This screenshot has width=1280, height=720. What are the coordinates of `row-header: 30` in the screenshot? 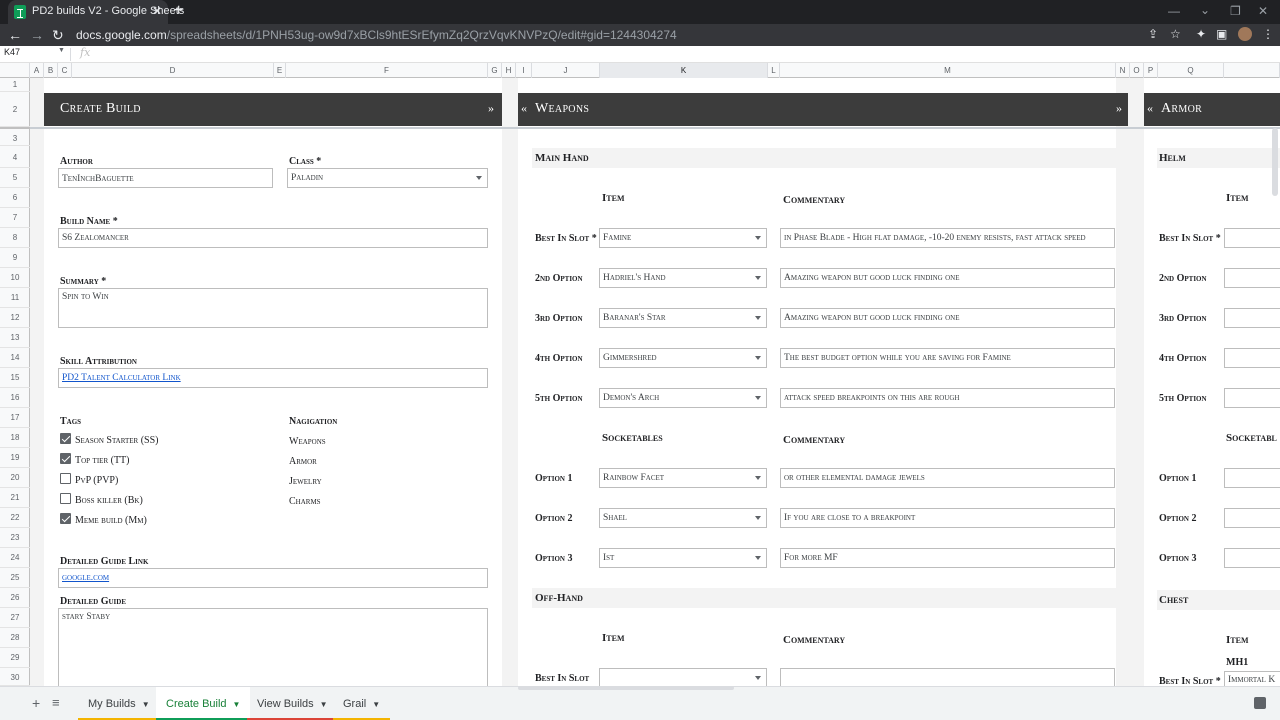 It's located at (15, 677).